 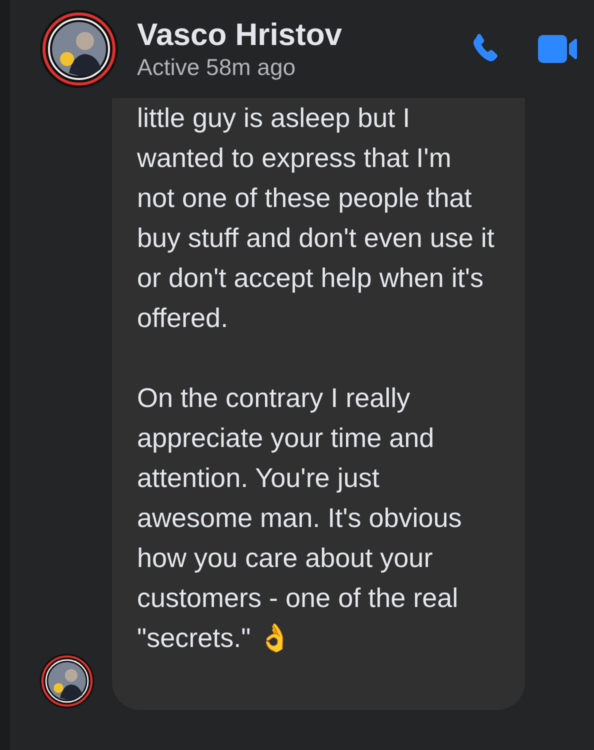 I want to click on contact-name: Vasco Hristov, so click(x=239, y=35).